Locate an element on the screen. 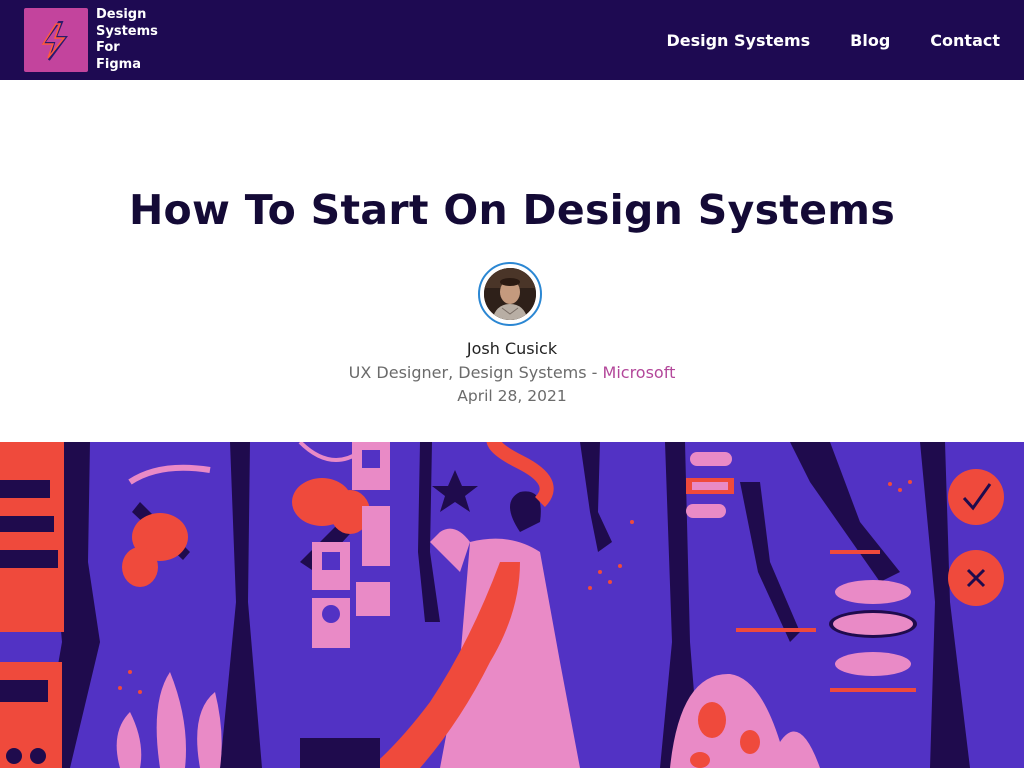 The image size is (1024, 768). logo-line: Figma is located at coordinates (118, 64).